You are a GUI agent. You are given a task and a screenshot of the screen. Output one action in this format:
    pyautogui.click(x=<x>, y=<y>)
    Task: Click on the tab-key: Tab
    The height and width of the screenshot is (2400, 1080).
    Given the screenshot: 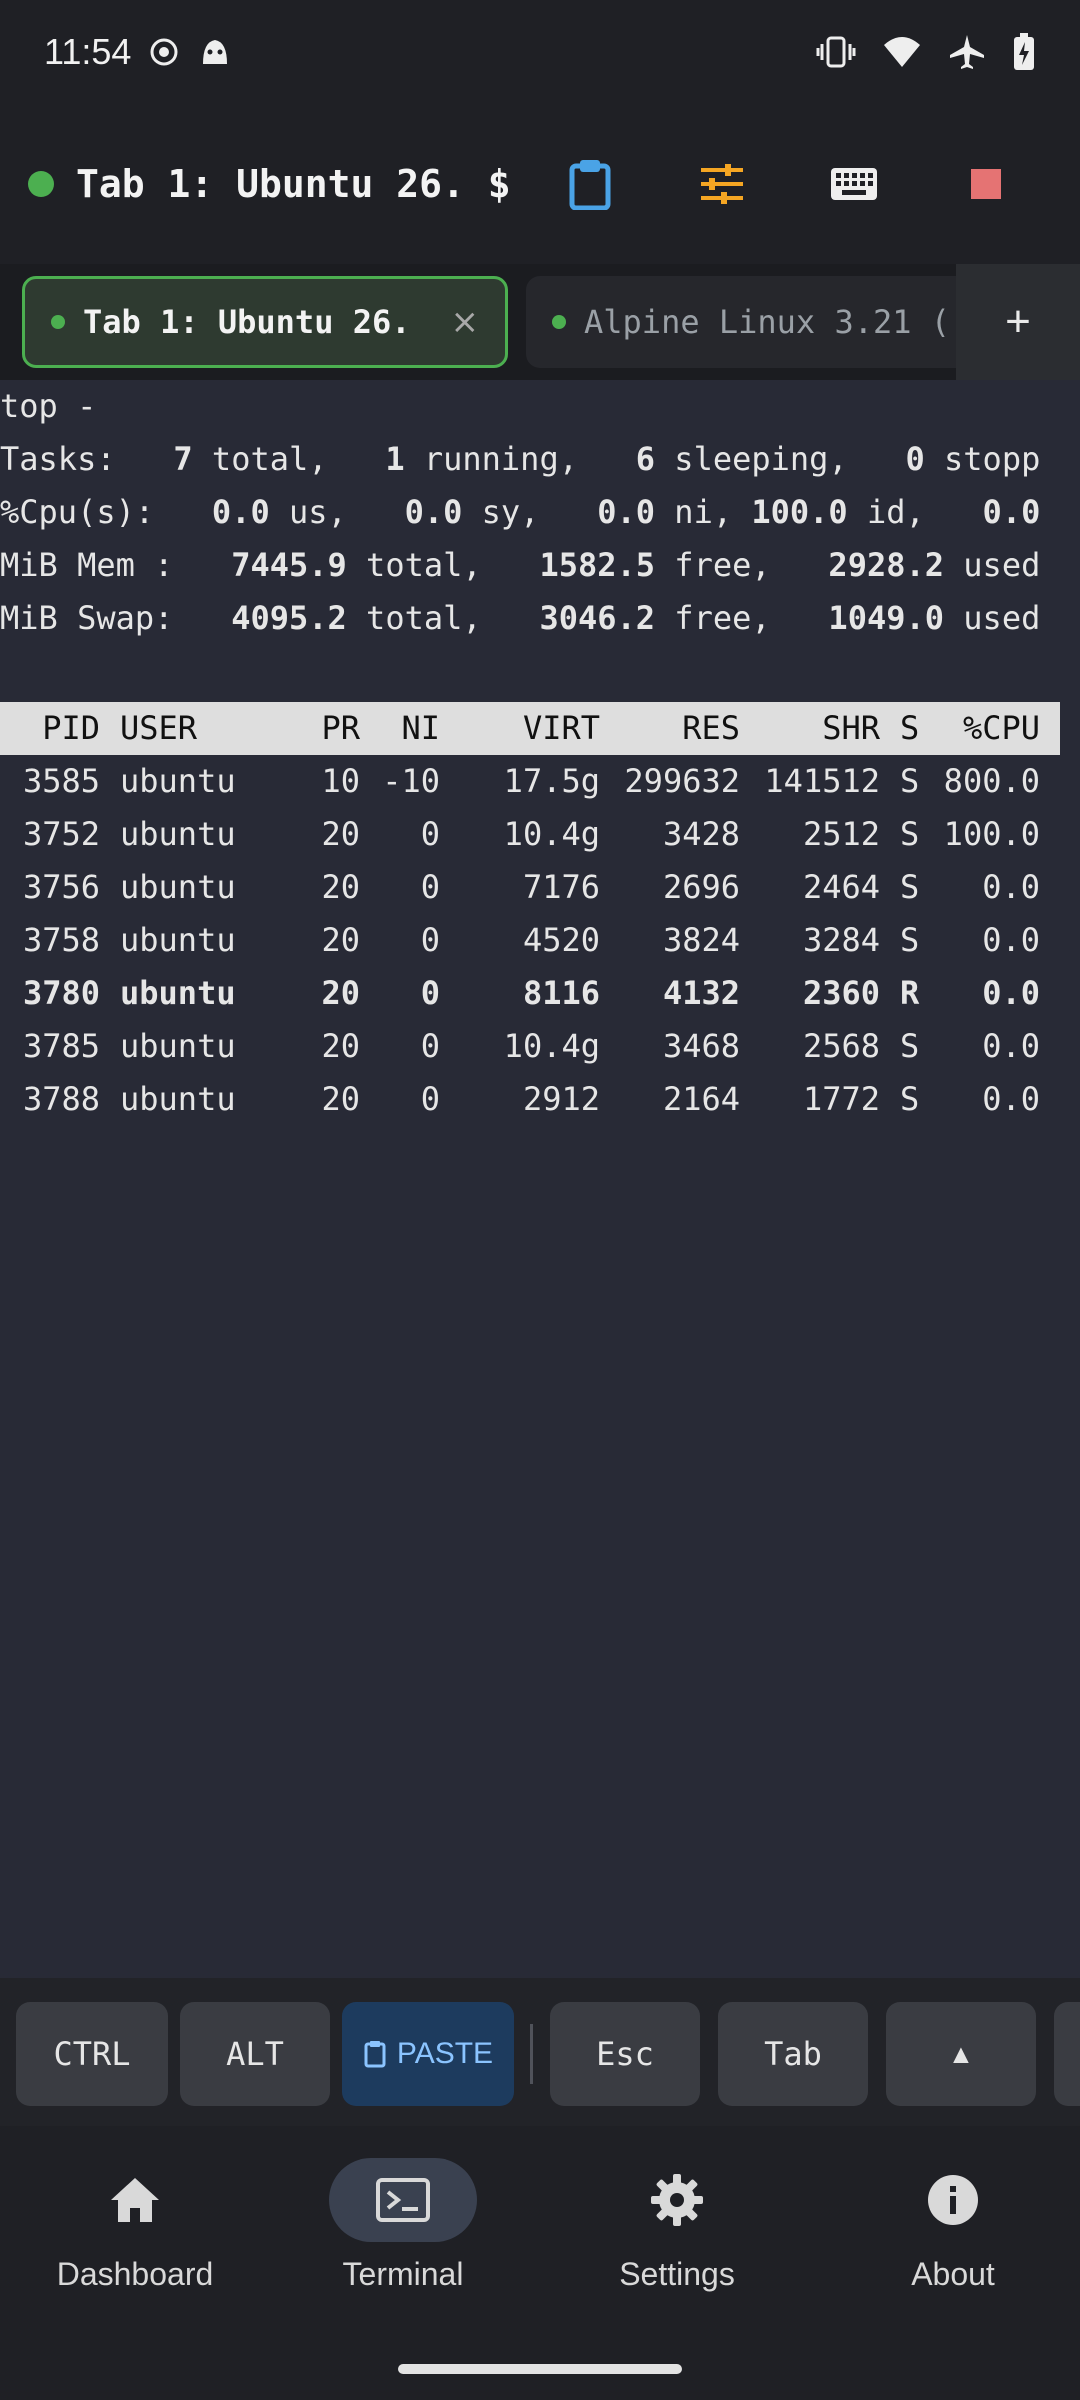 What is the action you would take?
    pyautogui.click(x=793, y=2054)
    